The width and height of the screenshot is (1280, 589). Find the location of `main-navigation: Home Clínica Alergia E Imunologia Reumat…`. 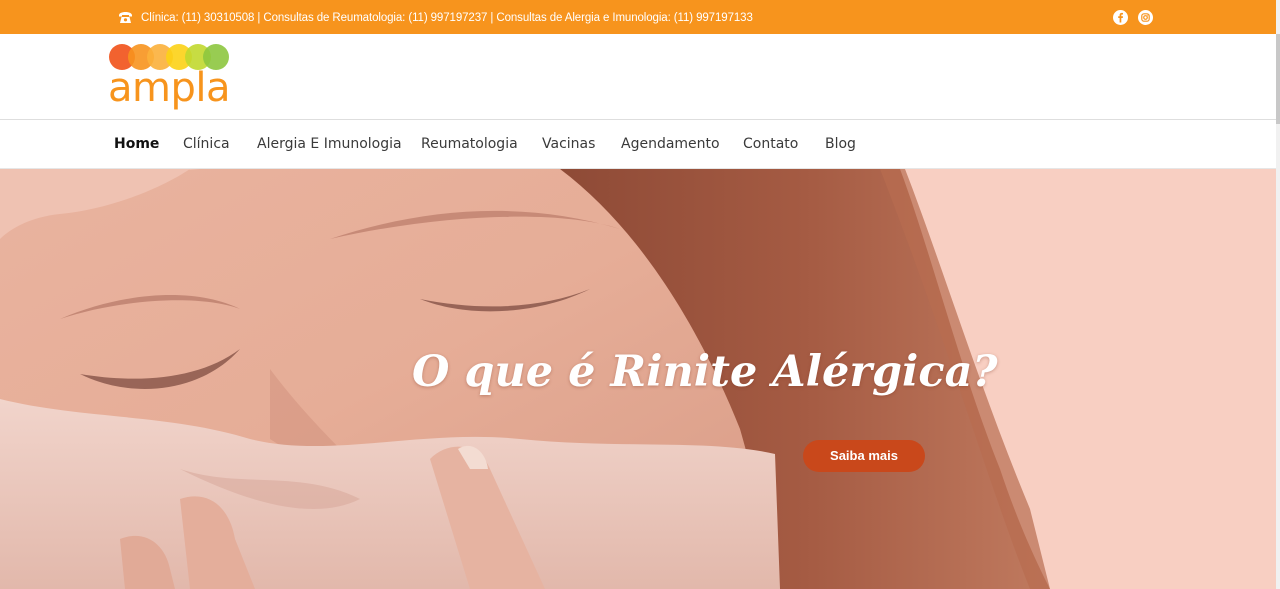

main-navigation: Home Clínica Alergia E Imunologia Reumat… is located at coordinates (638, 144).